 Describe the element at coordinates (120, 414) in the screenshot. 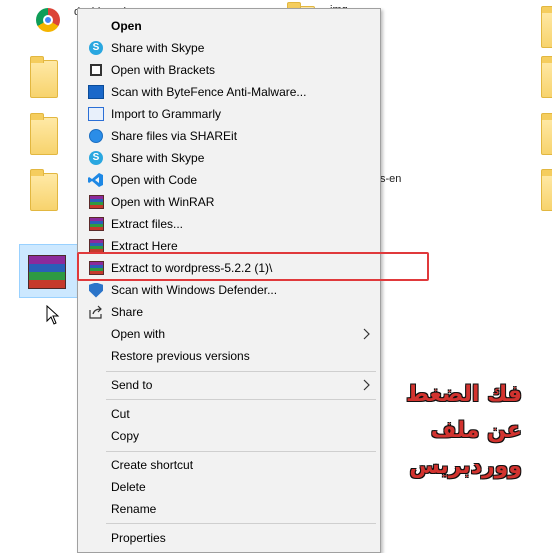

I see `menu-item-label: Cut` at that location.